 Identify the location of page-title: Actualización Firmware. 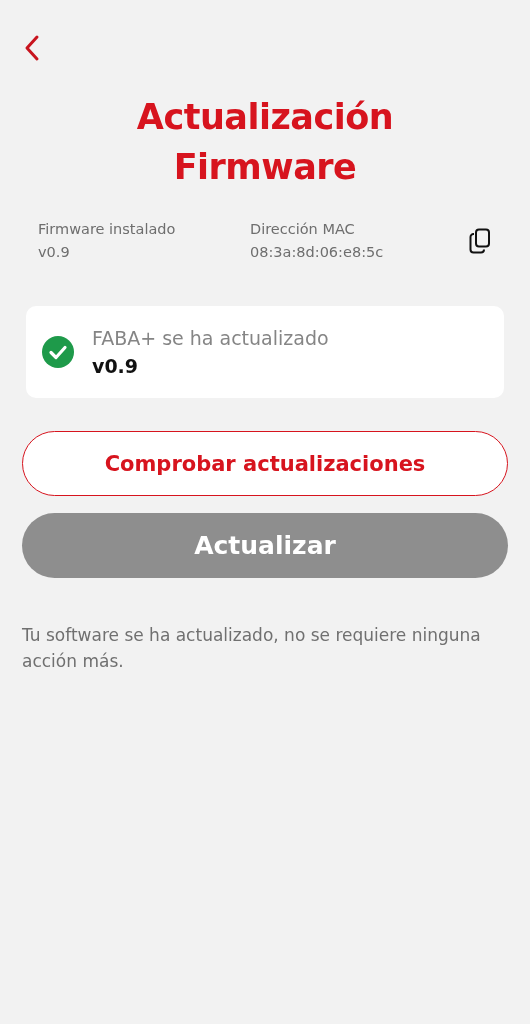
(265, 142).